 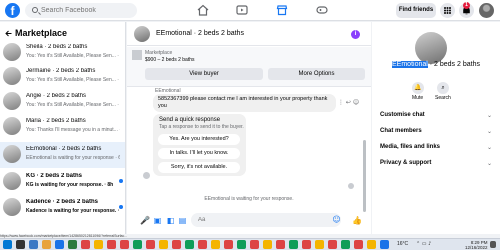 What do you see at coordinates (8, 33) in the screenshot?
I see `back-arrow-icon` at bounding box center [8, 33].